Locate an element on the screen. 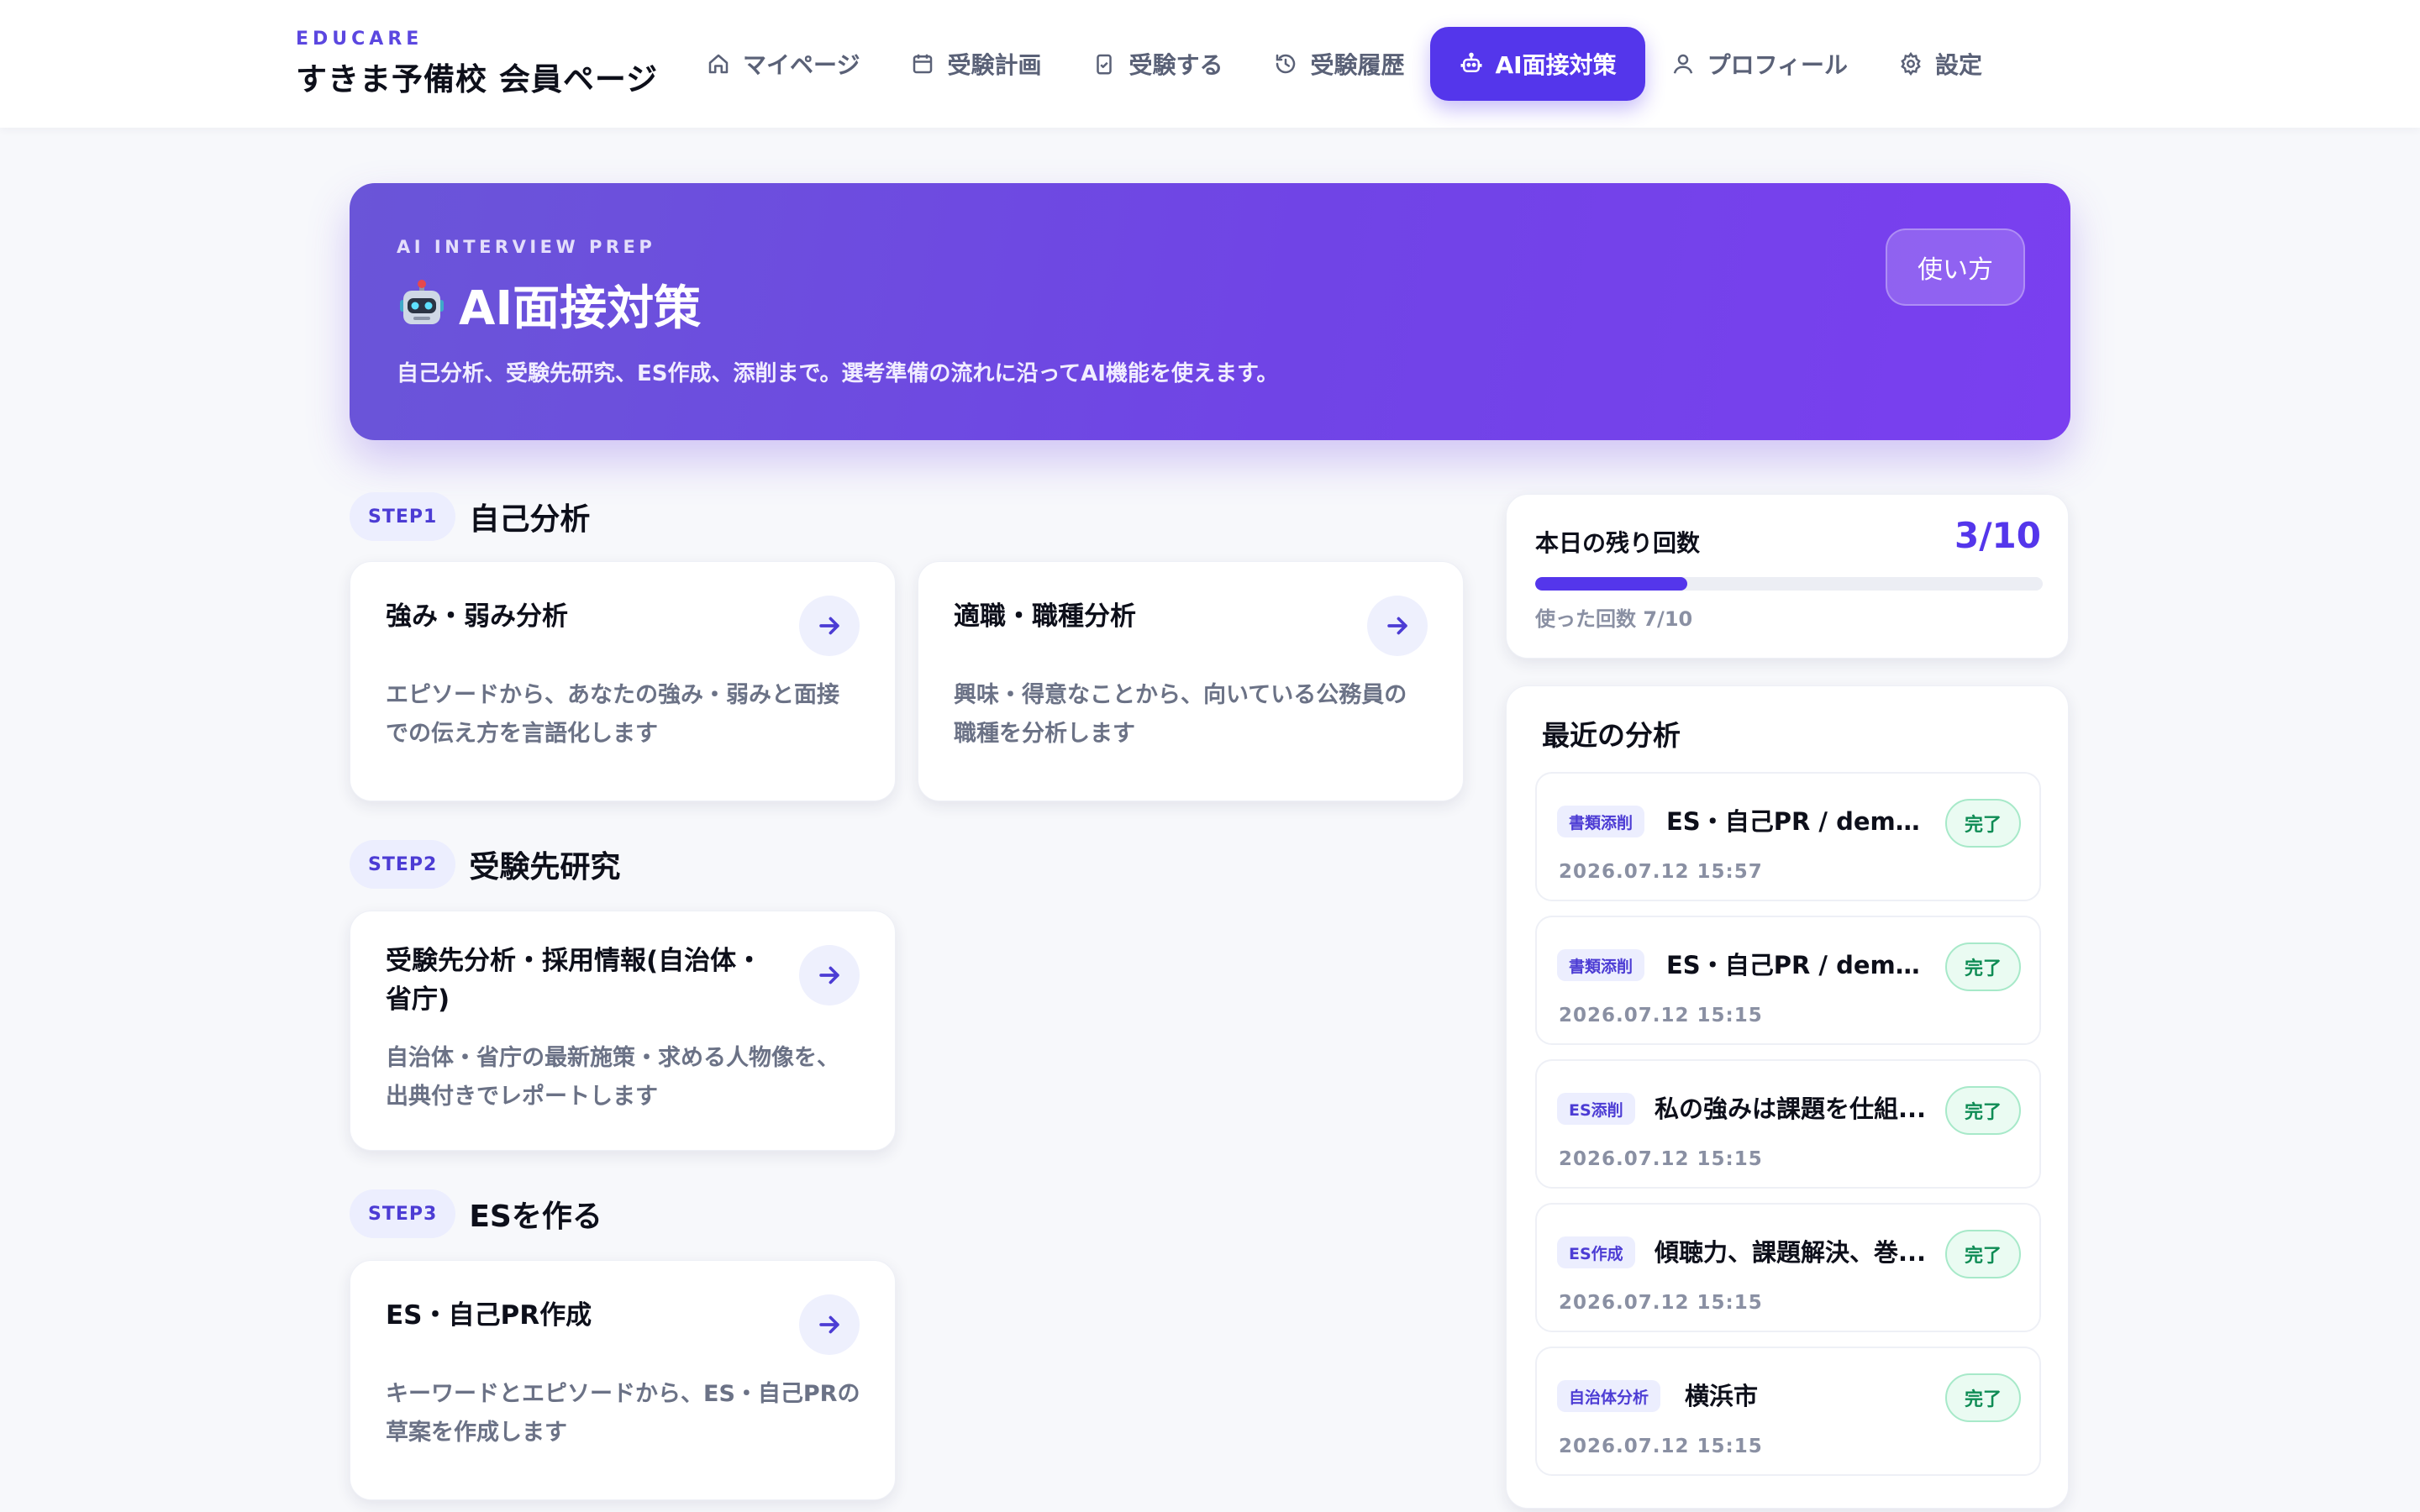  nav-label: 受験する is located at coordinates (1175, 65).